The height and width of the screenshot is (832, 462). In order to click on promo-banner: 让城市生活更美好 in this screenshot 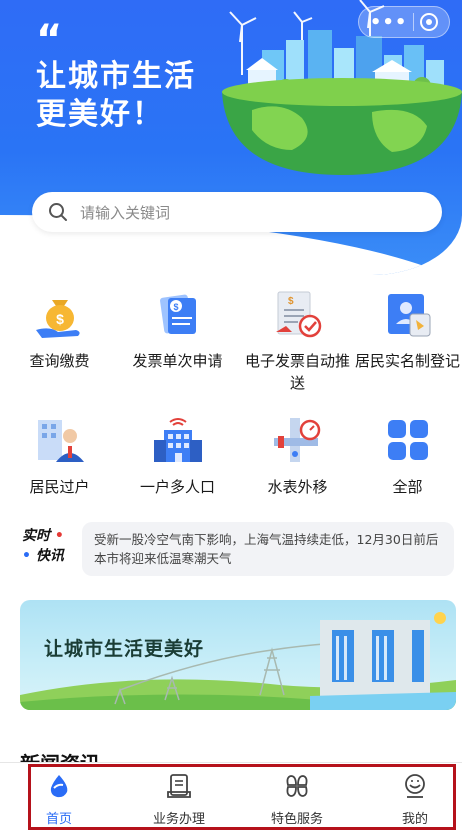, I will do `click(238, 655)`.